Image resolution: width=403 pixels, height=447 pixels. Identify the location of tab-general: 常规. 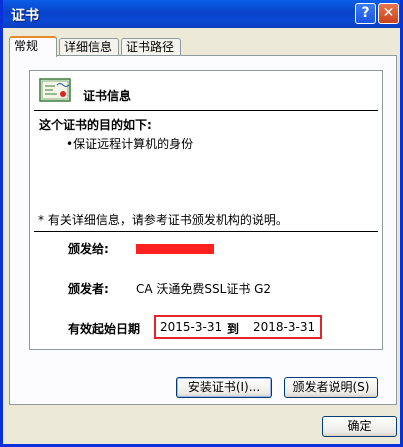
(33, 46).